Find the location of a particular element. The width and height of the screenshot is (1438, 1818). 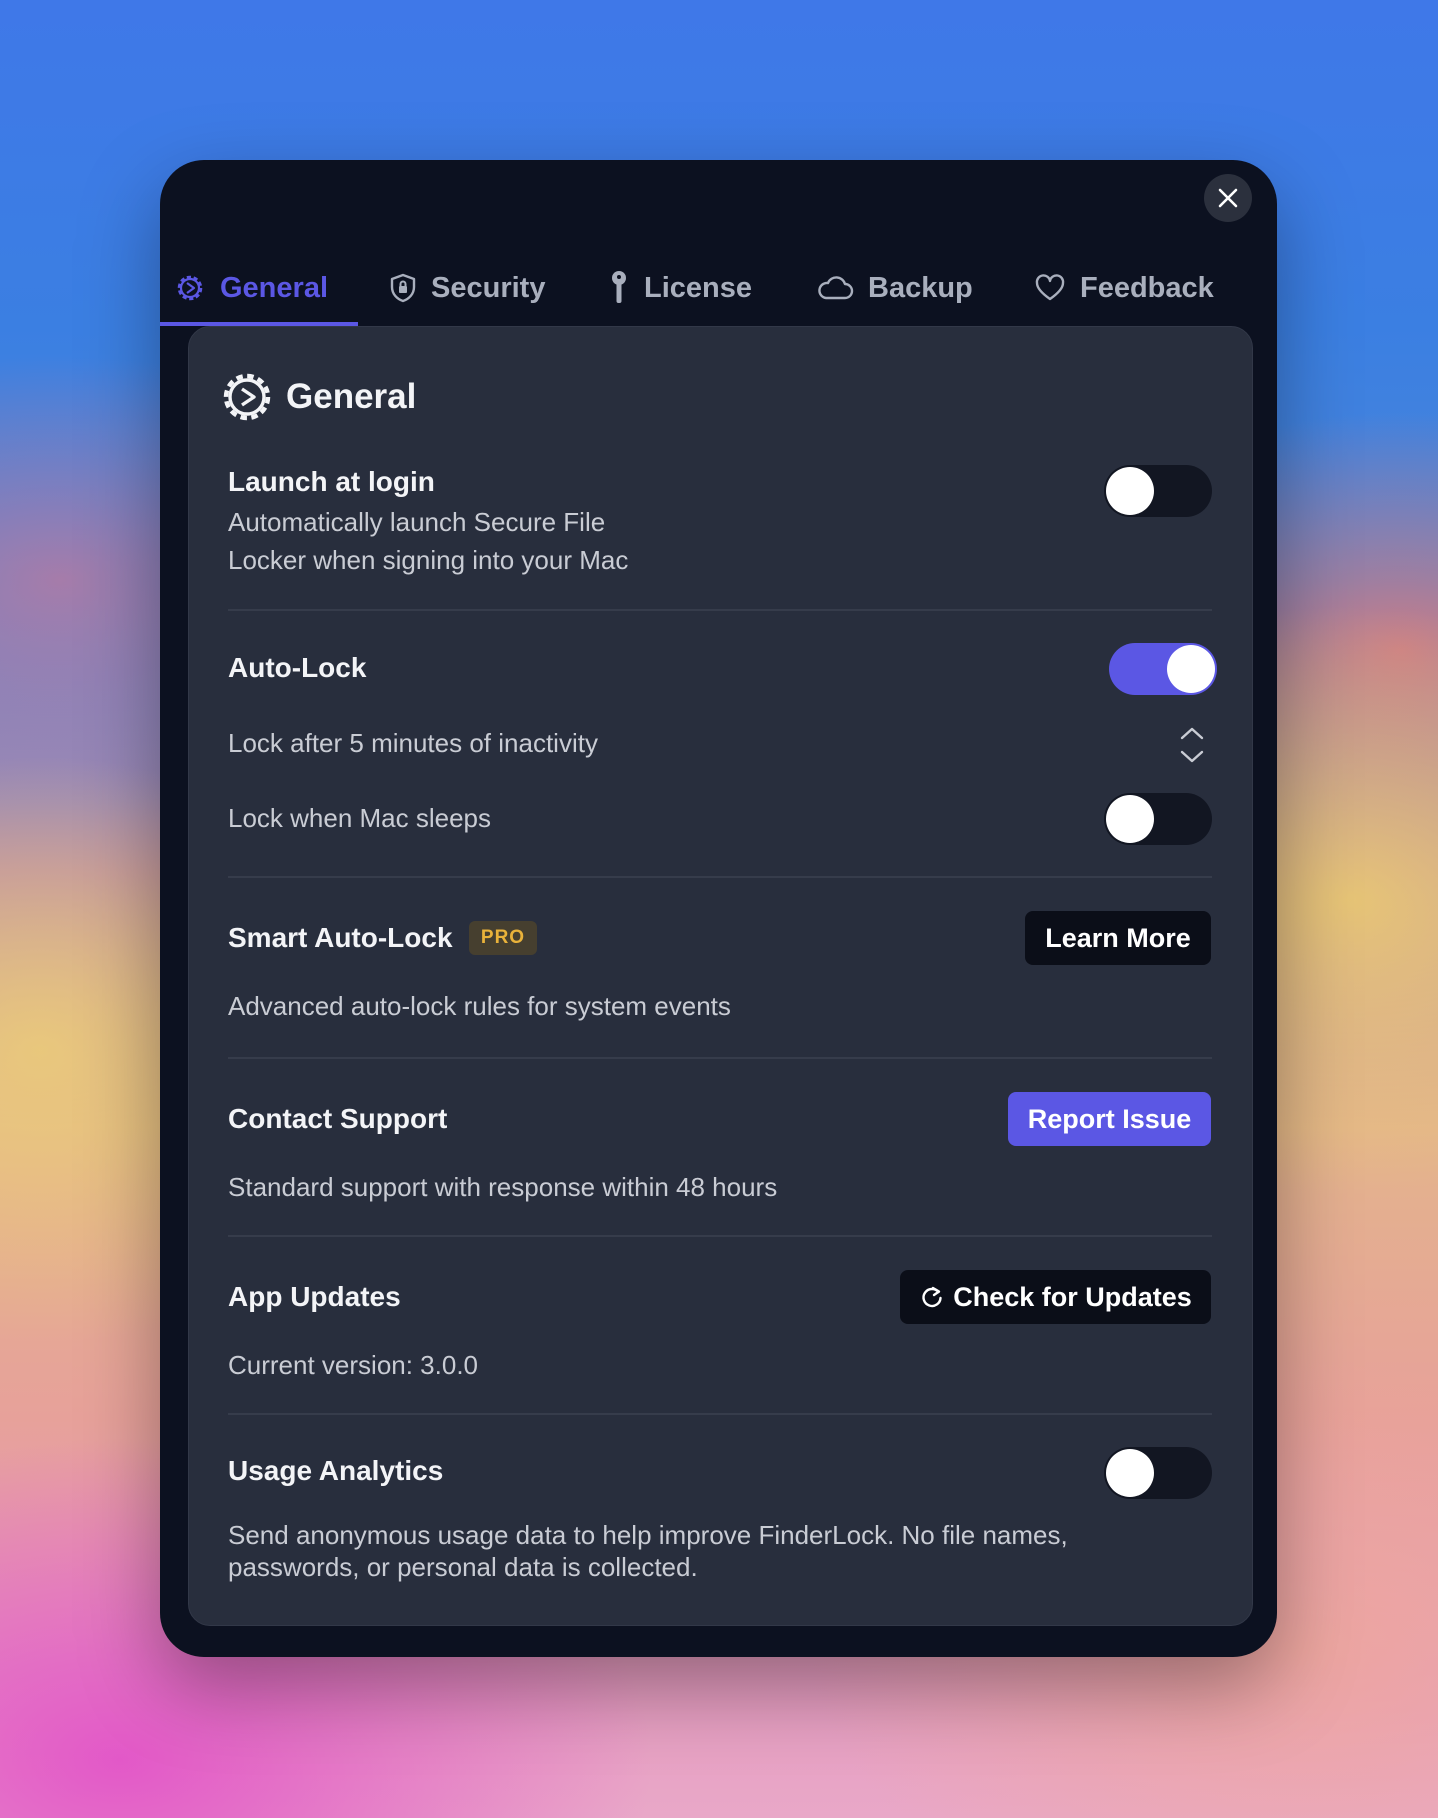

launch-at-login-toggle is located at coordinates (1158, 491).